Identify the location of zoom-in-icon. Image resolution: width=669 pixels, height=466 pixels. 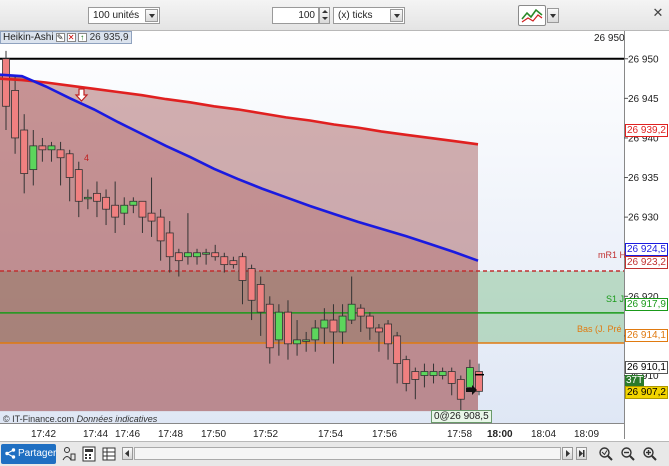
(650, 454).